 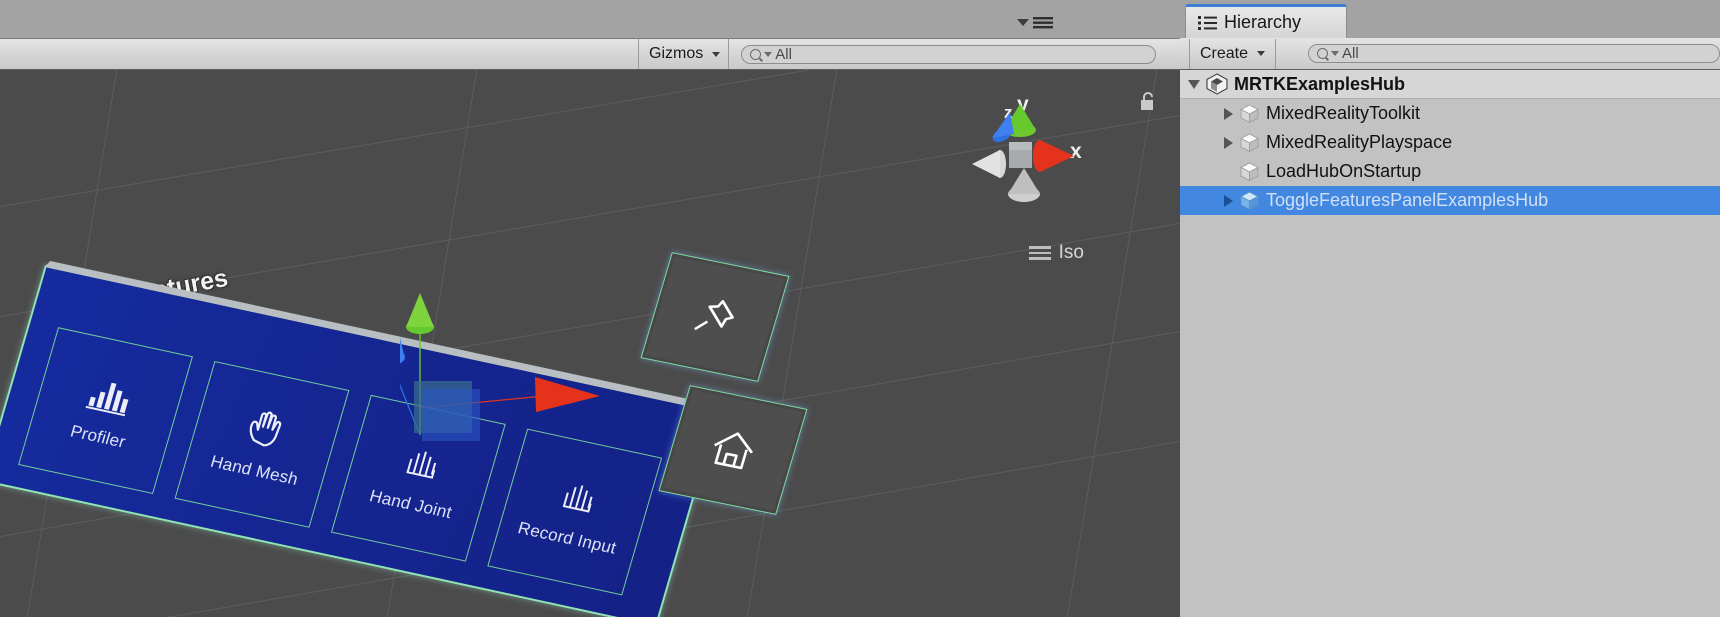 I want to click on prefab-cube-icon, so click(x=1249, y=201).